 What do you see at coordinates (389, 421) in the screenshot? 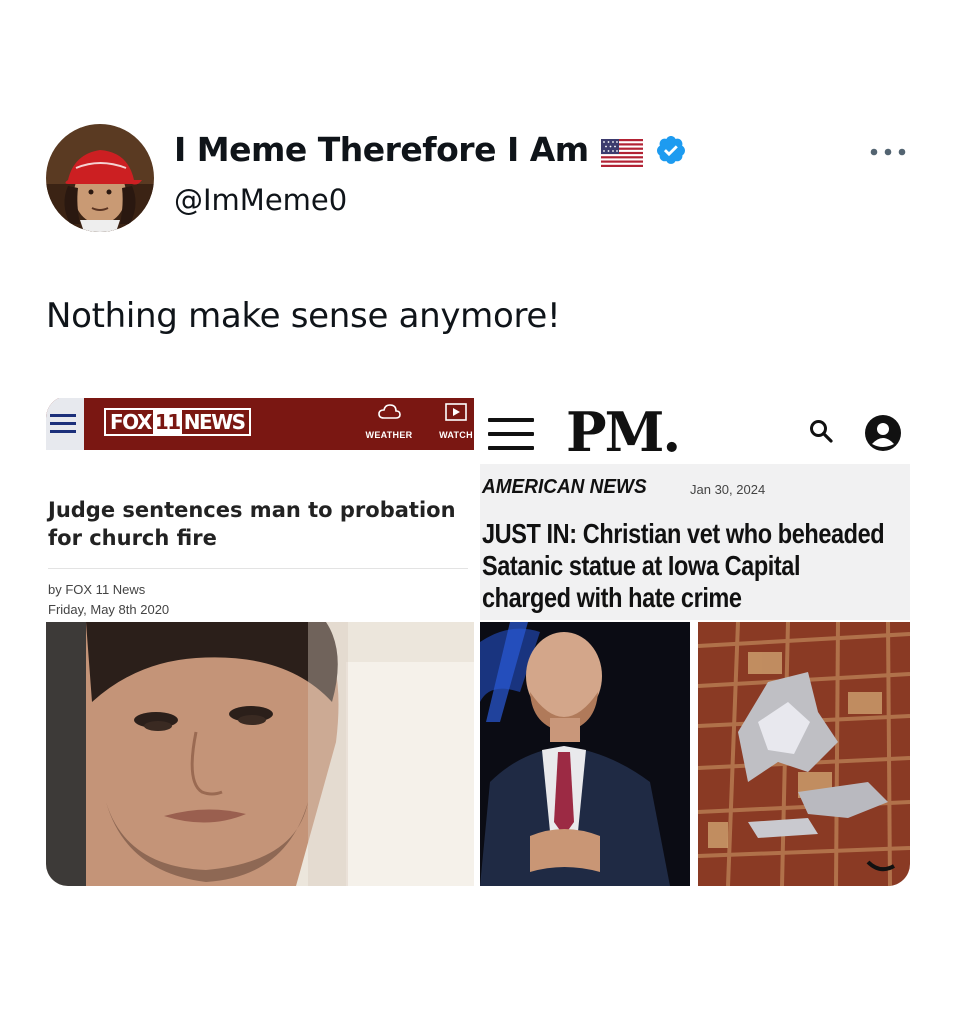
I see `fox-weather-nav: WEATHER` at bounding box center [389, 421].